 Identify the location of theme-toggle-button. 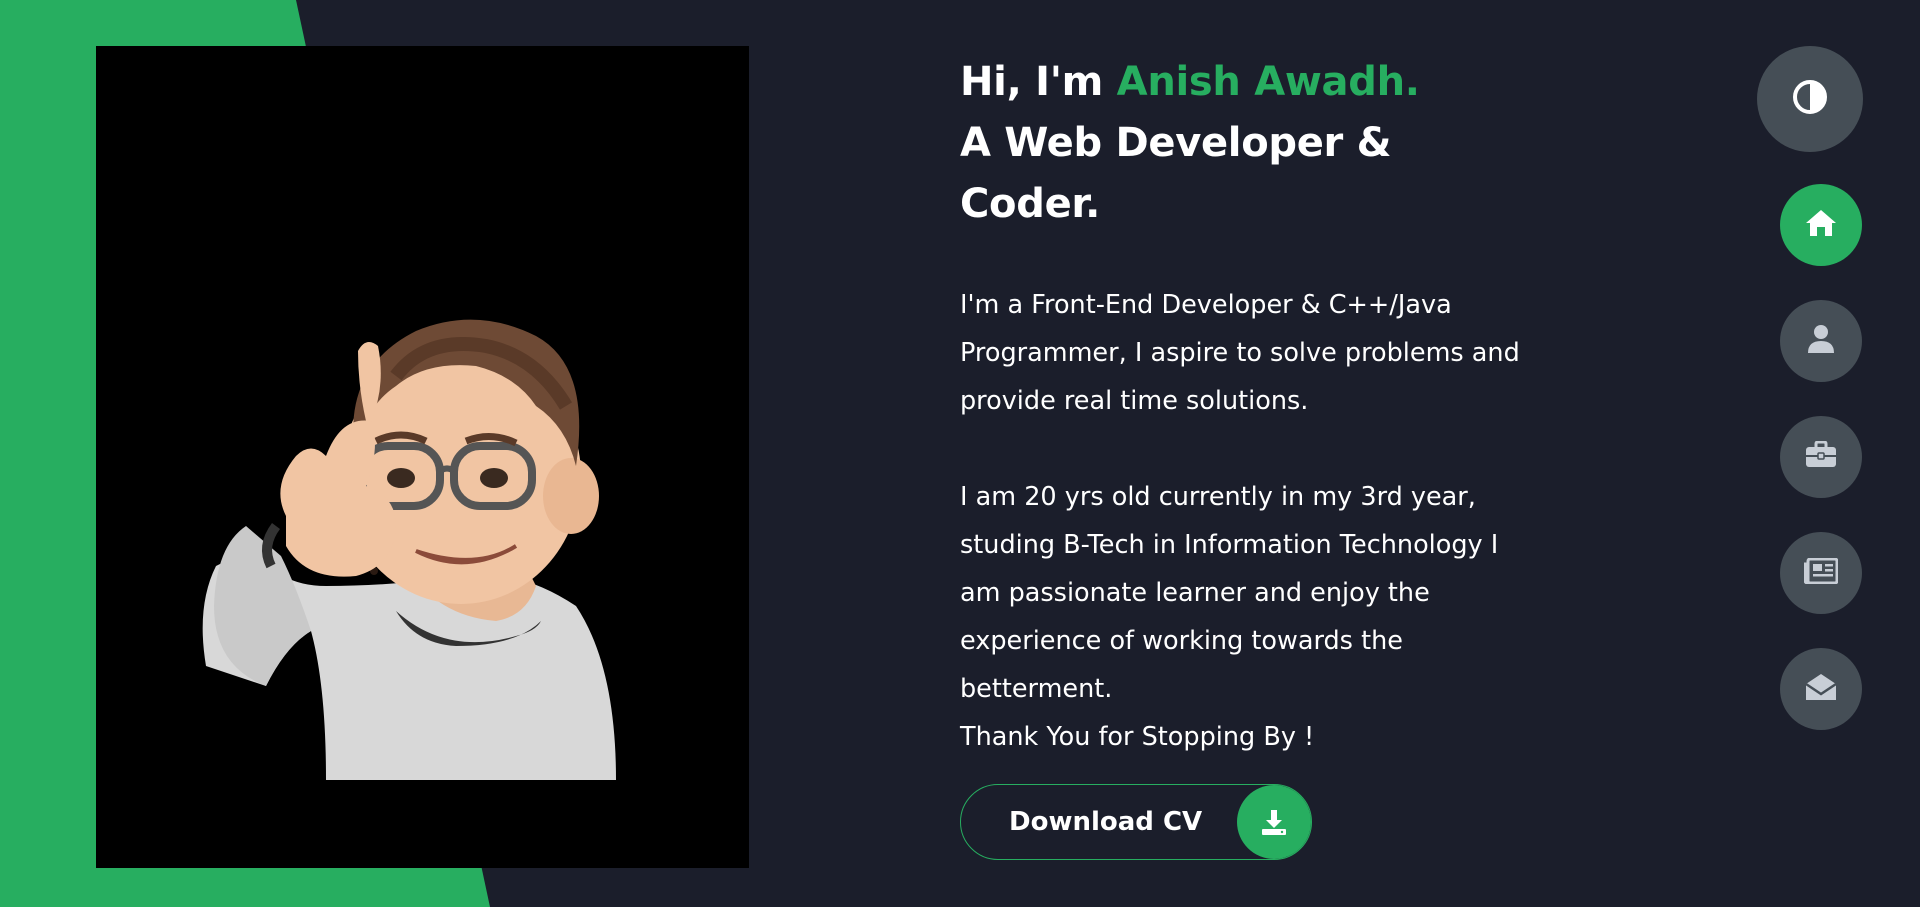
(1810, 99).